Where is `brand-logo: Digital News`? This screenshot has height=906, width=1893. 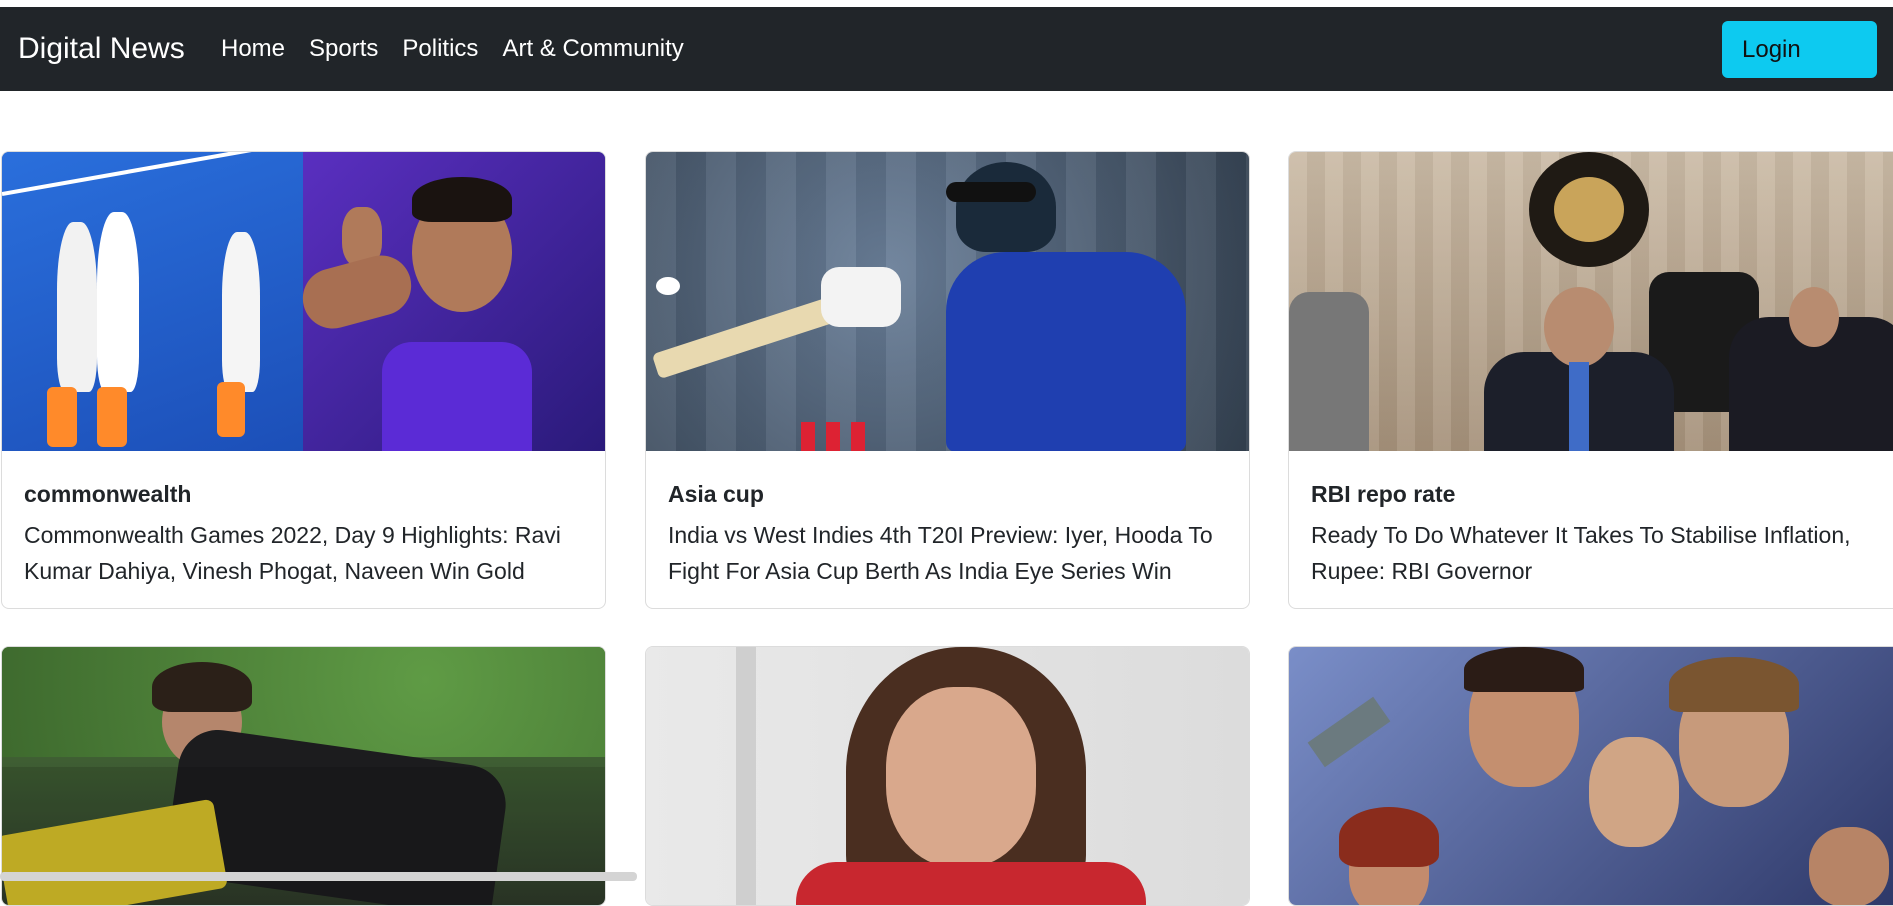 brand-logo: Digital News is located at coordinates (101, 49).